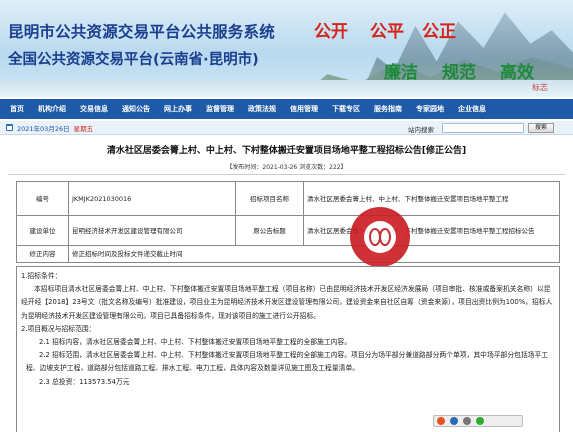 The image size is (573, 432). What do you see at coordinates (286, 167) in the screenshot?
I see `article-meta: 【发布时间：2021-03-26 浏览次数：222】` at bounding box center [286, 167].